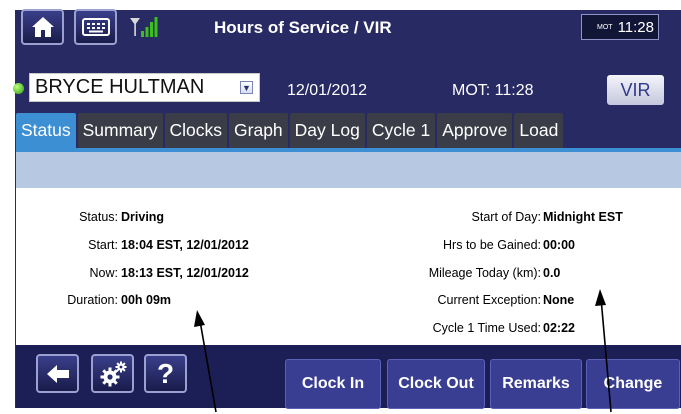  Describe the element at coordinates (120, 87) in the screenshot. I see `driver-name: BRYCE HULTMAN` at that location.